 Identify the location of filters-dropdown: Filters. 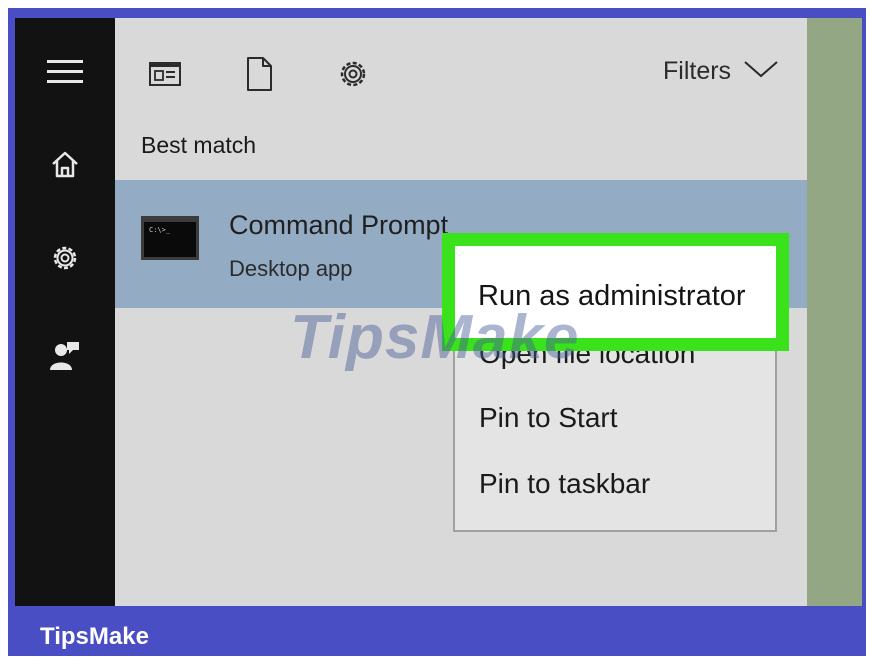
(721, 71).